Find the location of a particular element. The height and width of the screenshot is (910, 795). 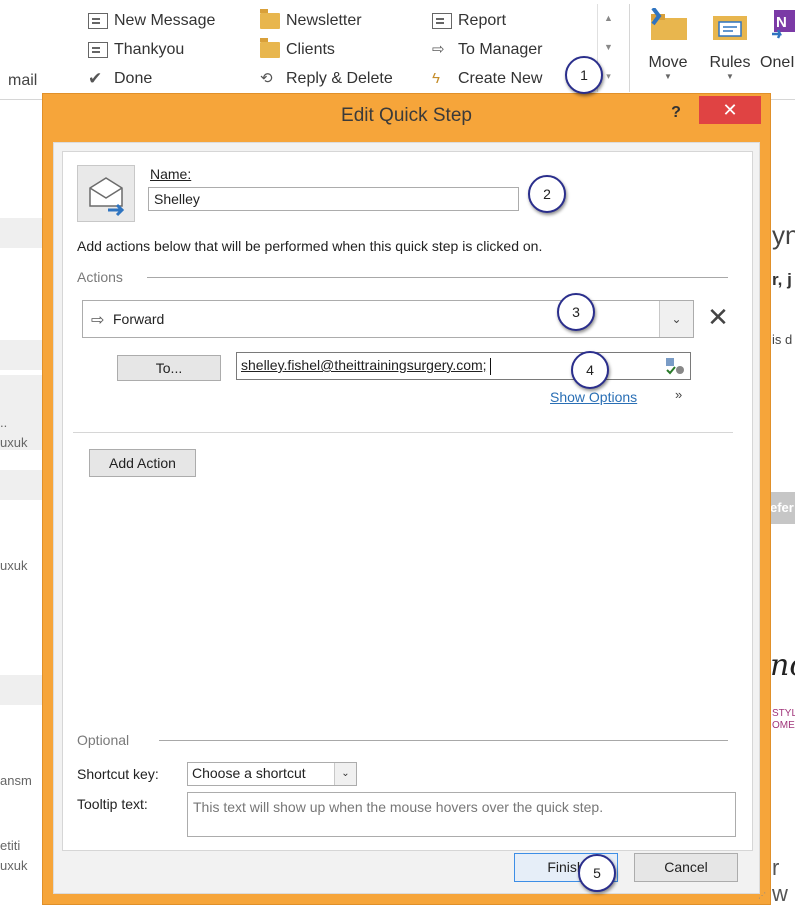

quick-step-report: Report is located at coordinates (469, 21).